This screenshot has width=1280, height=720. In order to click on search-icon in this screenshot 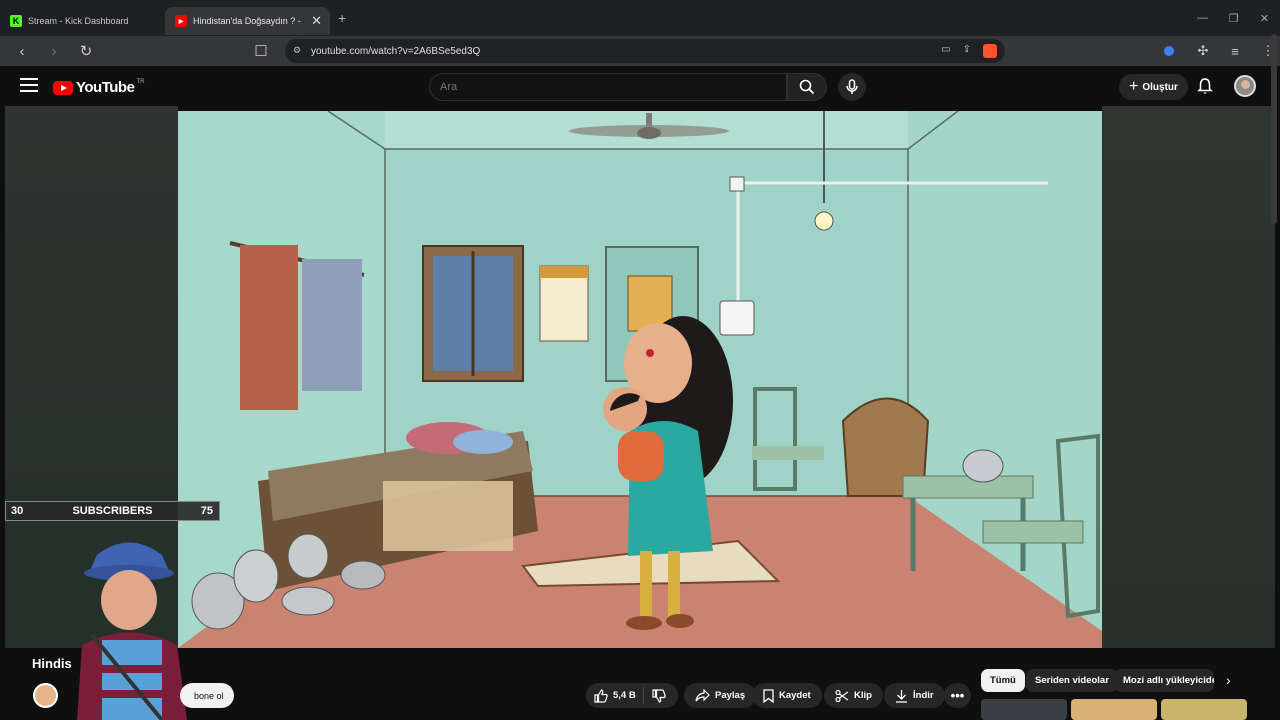, I will do `click(807, 87)`.